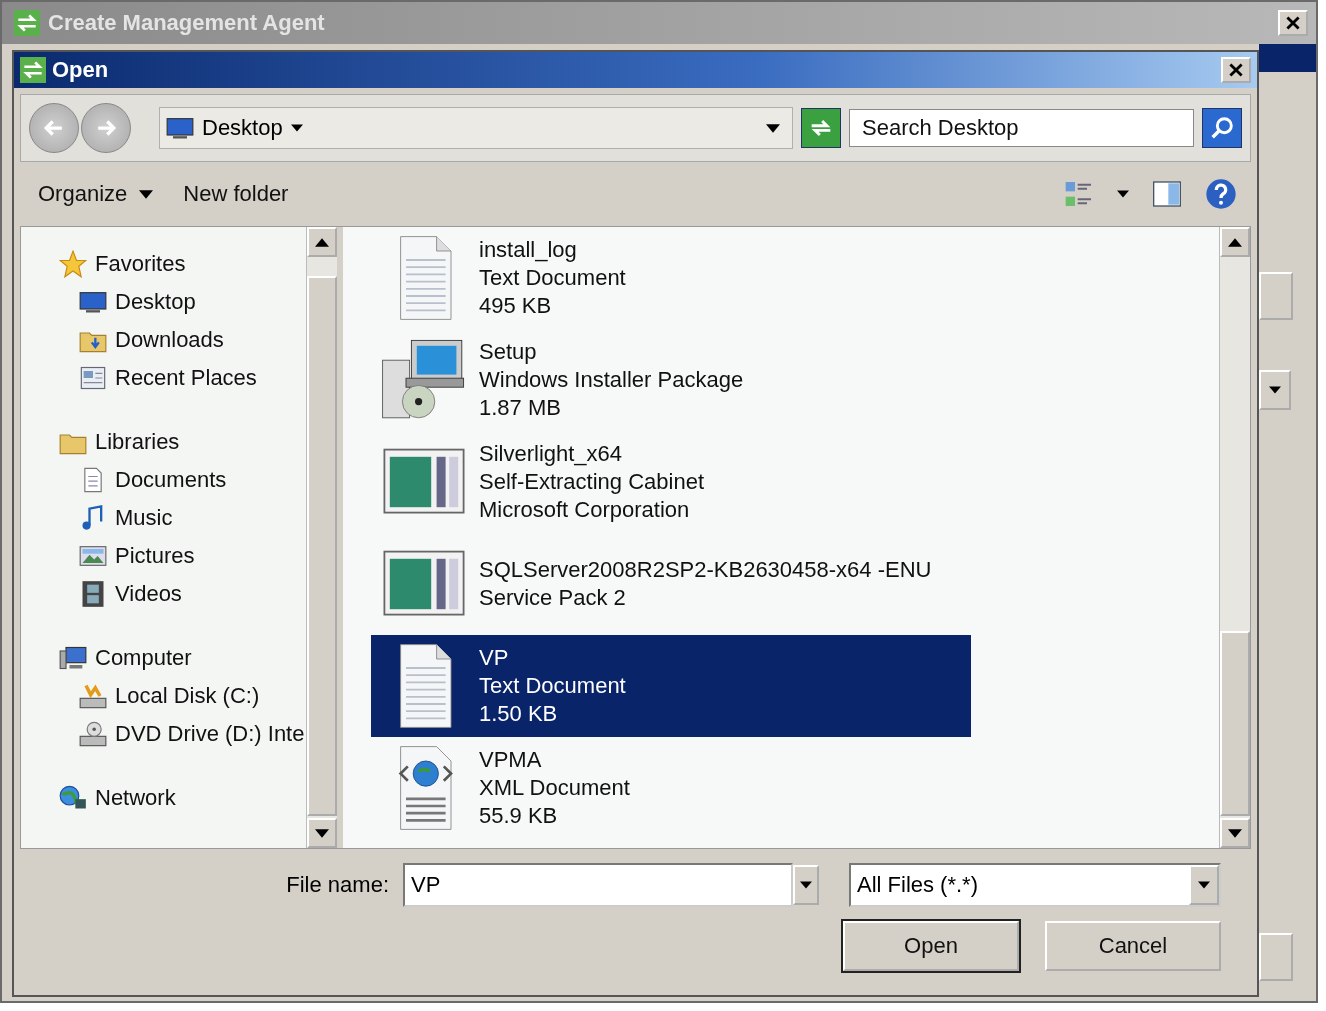 Image resolution: width=1326 pixels, height=1011 pixels. Describe the element at coordinates (182, 734) in the screenshot. I see `navigation-item: DVD Drive (D:) Inte` at that location.